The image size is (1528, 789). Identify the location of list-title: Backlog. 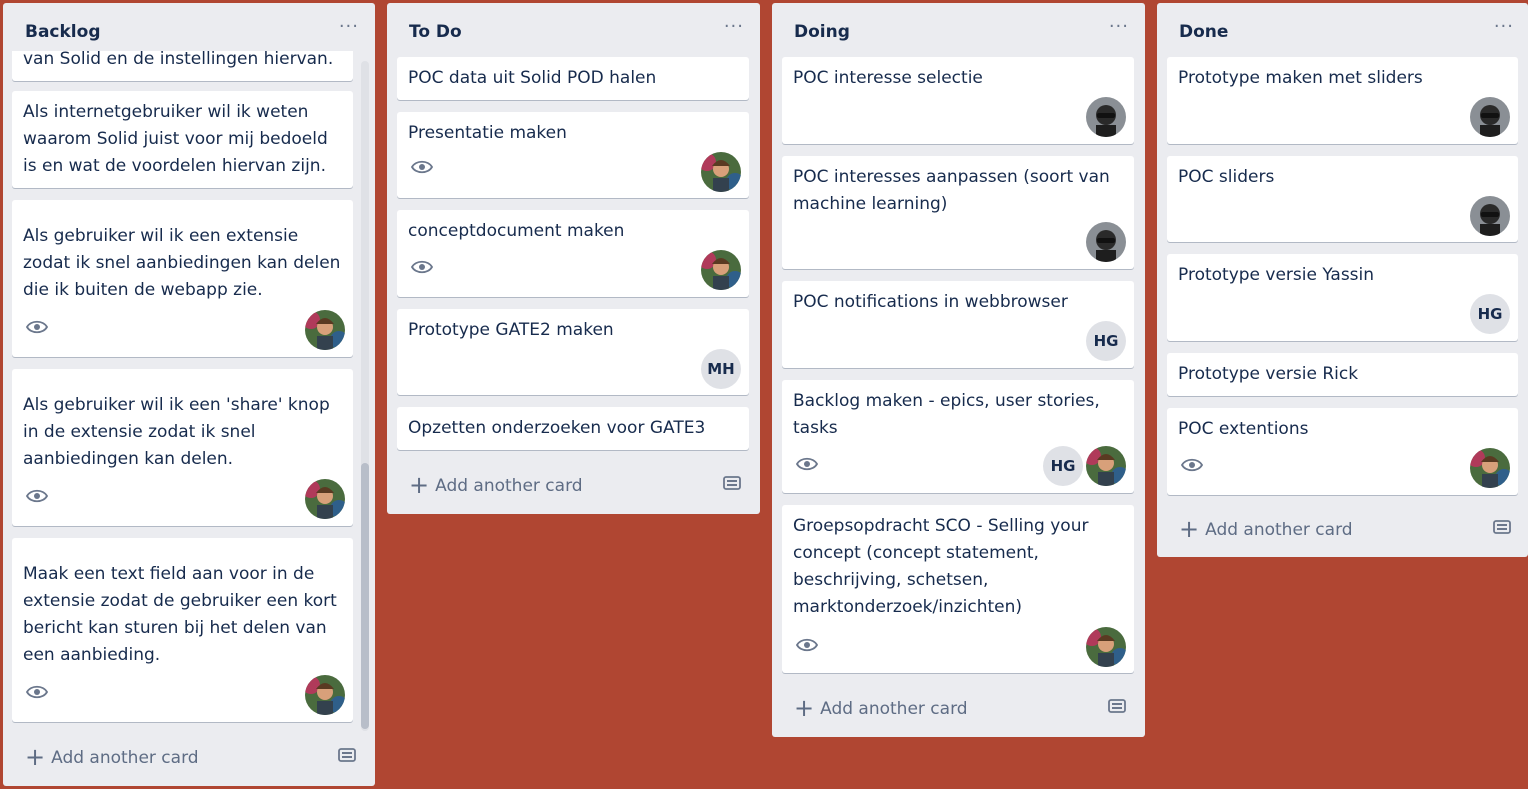
(63, 32).